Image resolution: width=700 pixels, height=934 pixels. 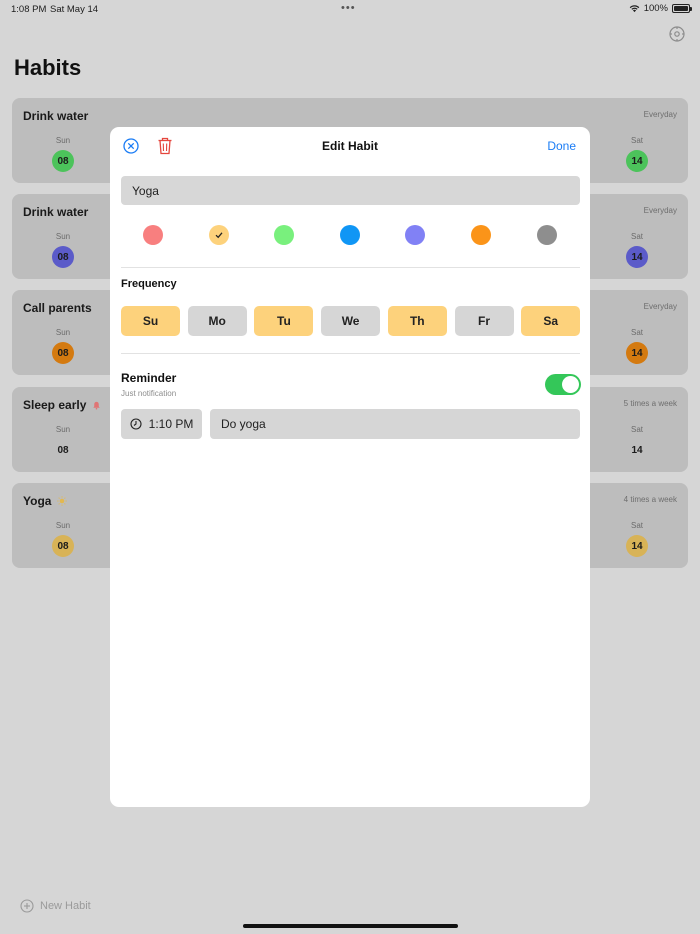 I want to click on status-time: 1:08 PM, so click(x=29, y=9).